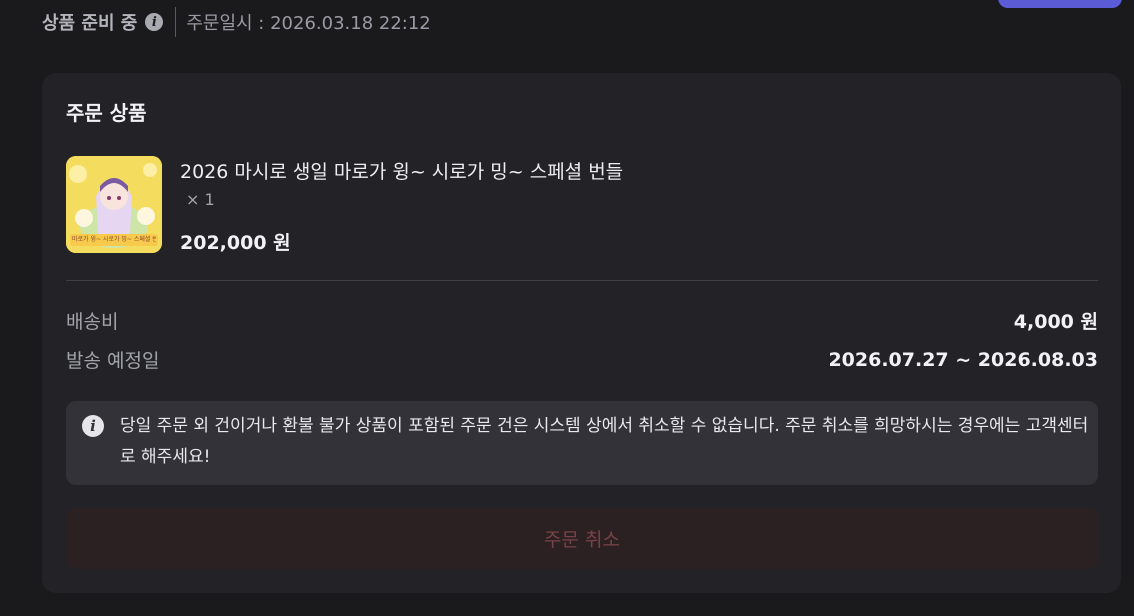 This screenshot has width=1134, height=616. Describe the element at coordinates (308, 23) in the screenshot. I see `order-date: 주문일시 : 2026.03.18 22:12` at that location.